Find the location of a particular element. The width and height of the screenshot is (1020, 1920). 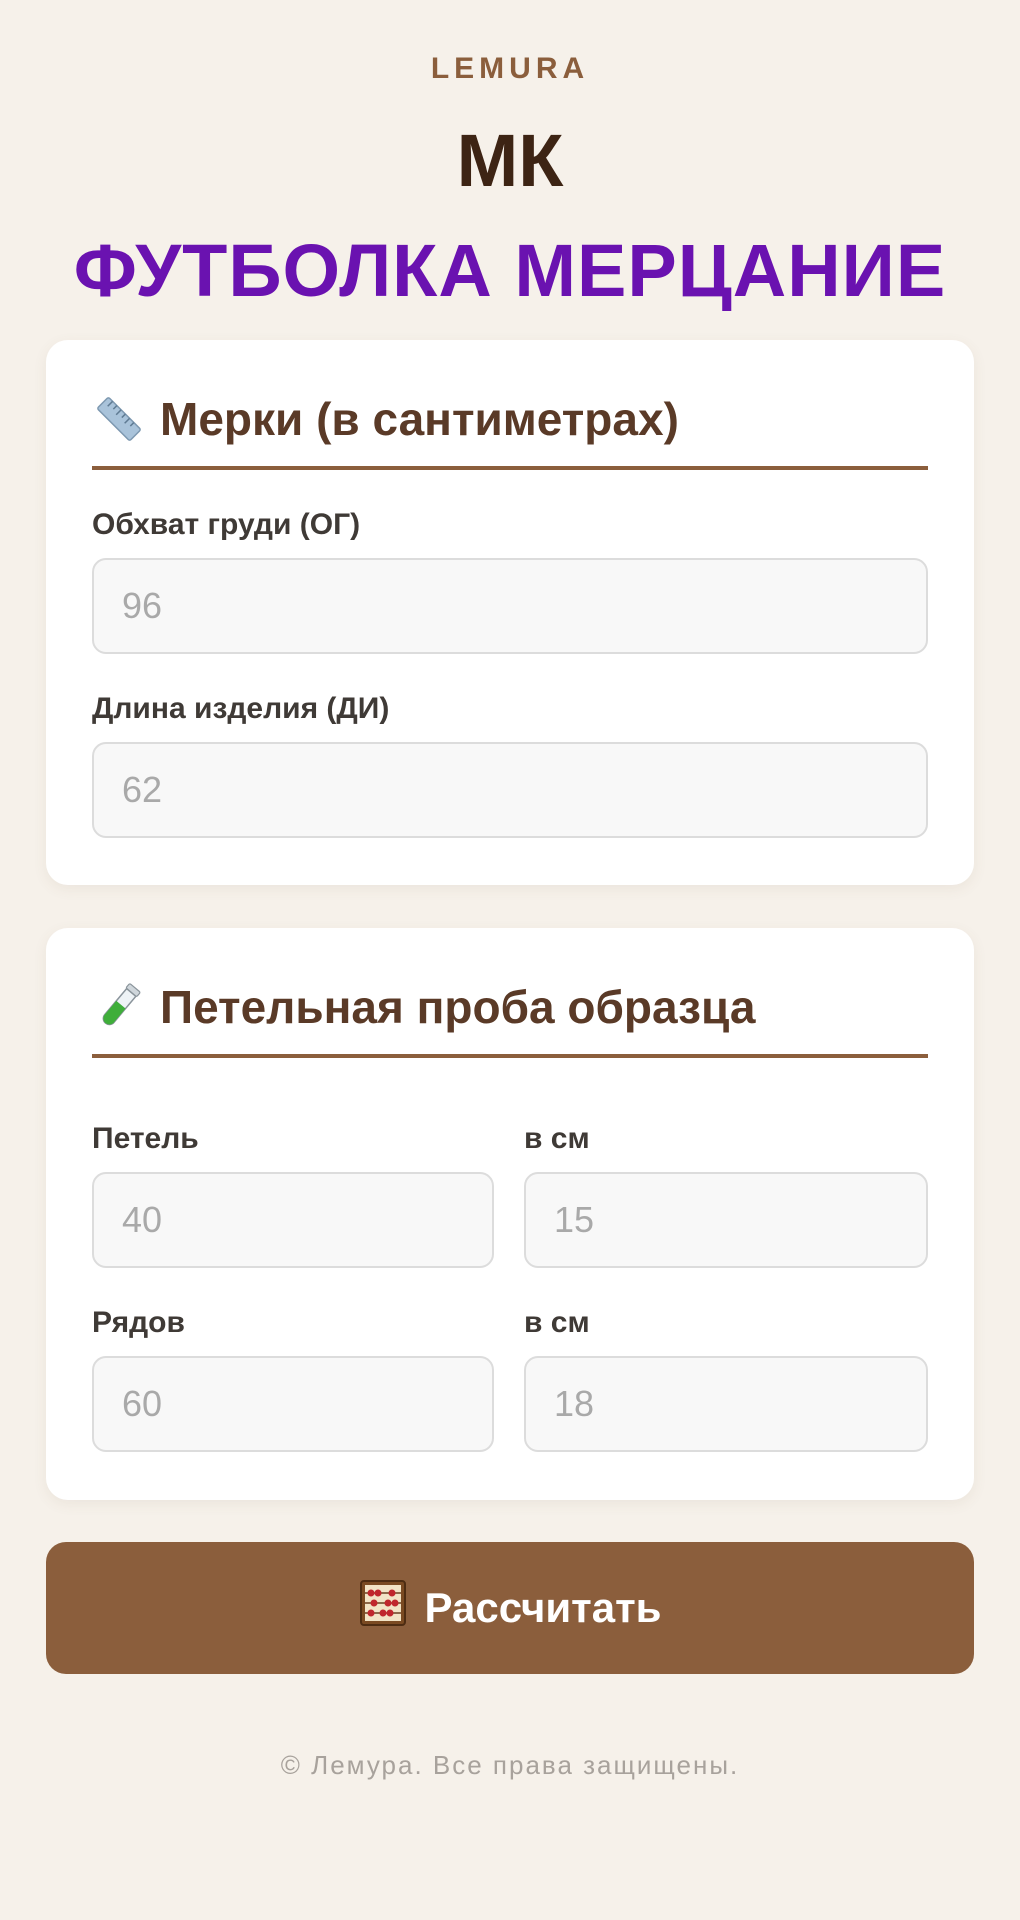

page-title: МК is located at coordinates (510, 160).